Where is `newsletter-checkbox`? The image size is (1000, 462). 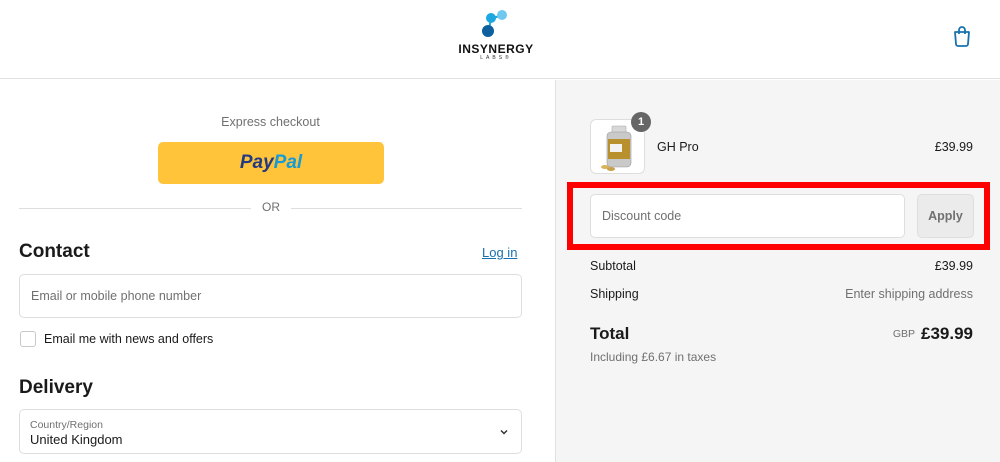
newsletter-checkbox is located at coordinates (28, 339).